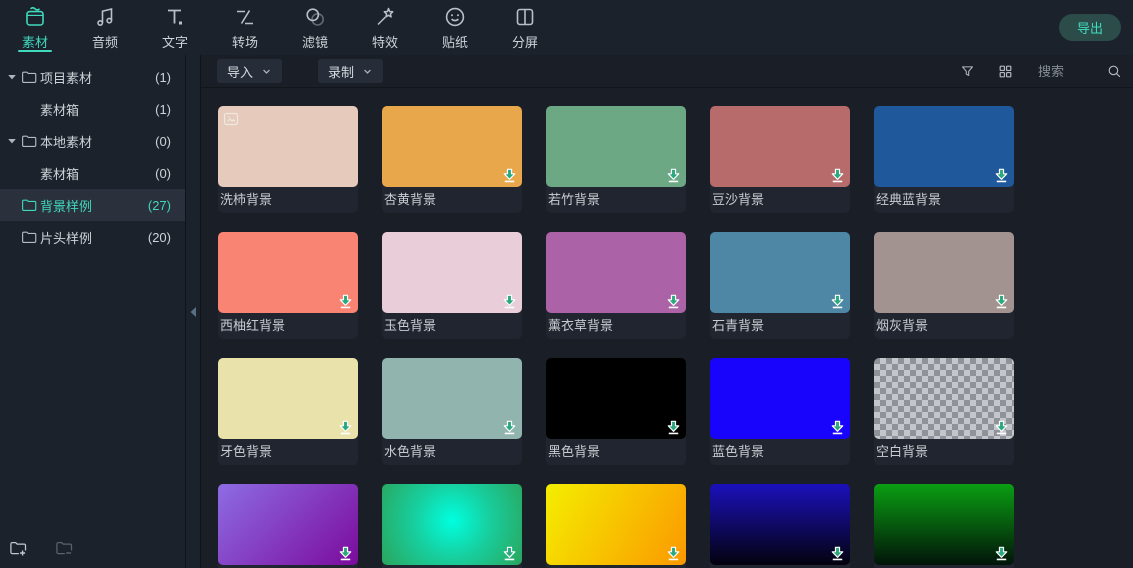  I want to click on sample-label: 蓝色背景, so click(738, 451).